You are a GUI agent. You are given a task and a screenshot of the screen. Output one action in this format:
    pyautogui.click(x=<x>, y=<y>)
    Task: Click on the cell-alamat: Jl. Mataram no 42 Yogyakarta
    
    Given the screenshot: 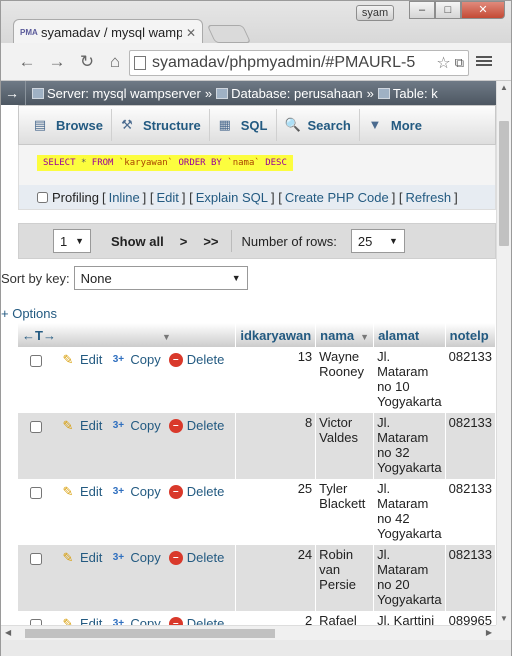 What is the action you would take?
    pyautogui.click(x=409, y=512)
    